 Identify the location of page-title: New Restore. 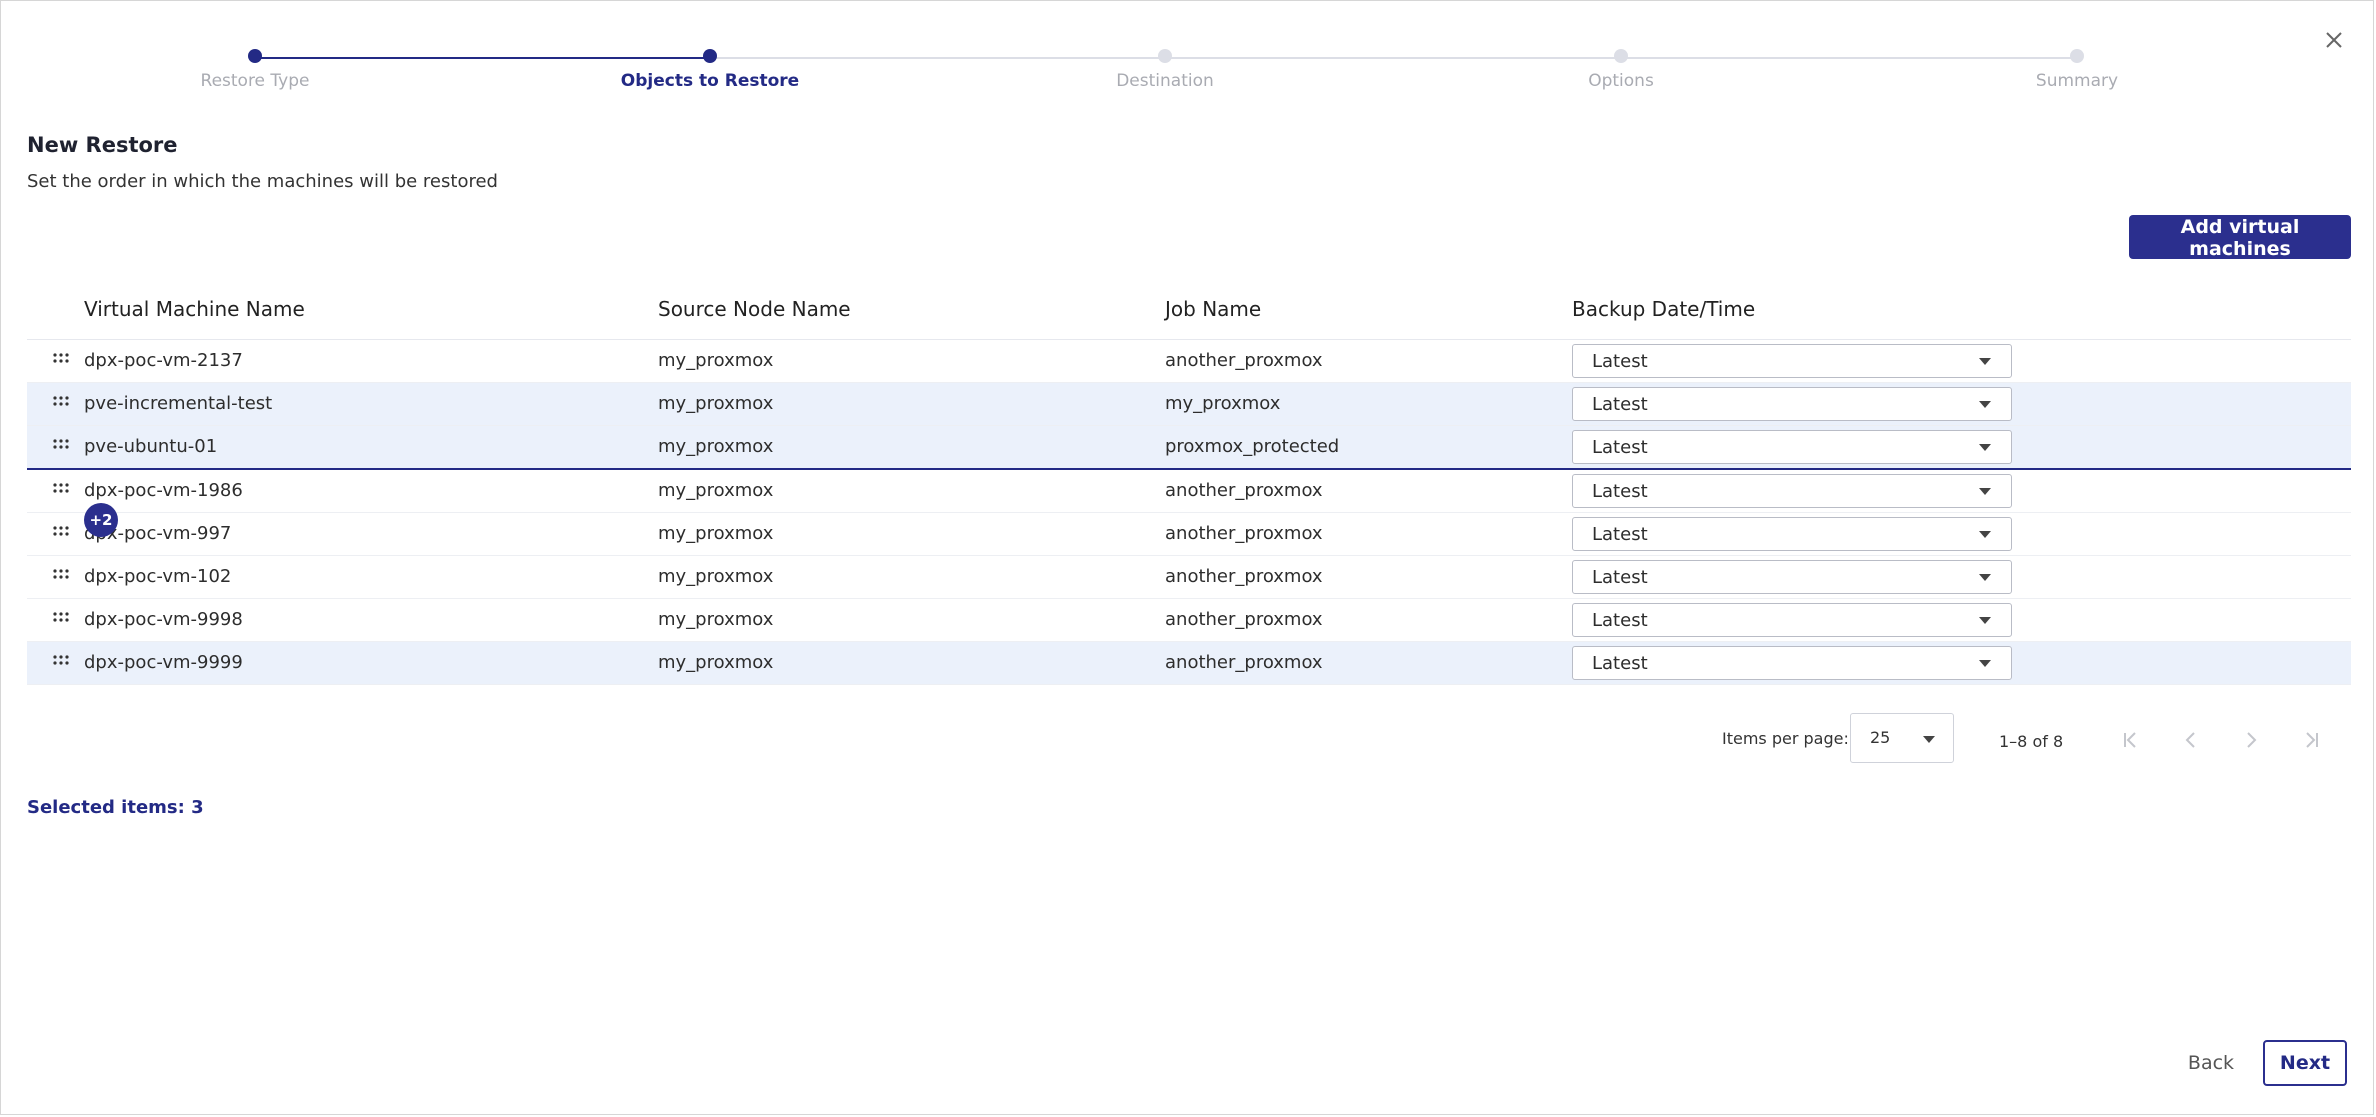
(102, 145).